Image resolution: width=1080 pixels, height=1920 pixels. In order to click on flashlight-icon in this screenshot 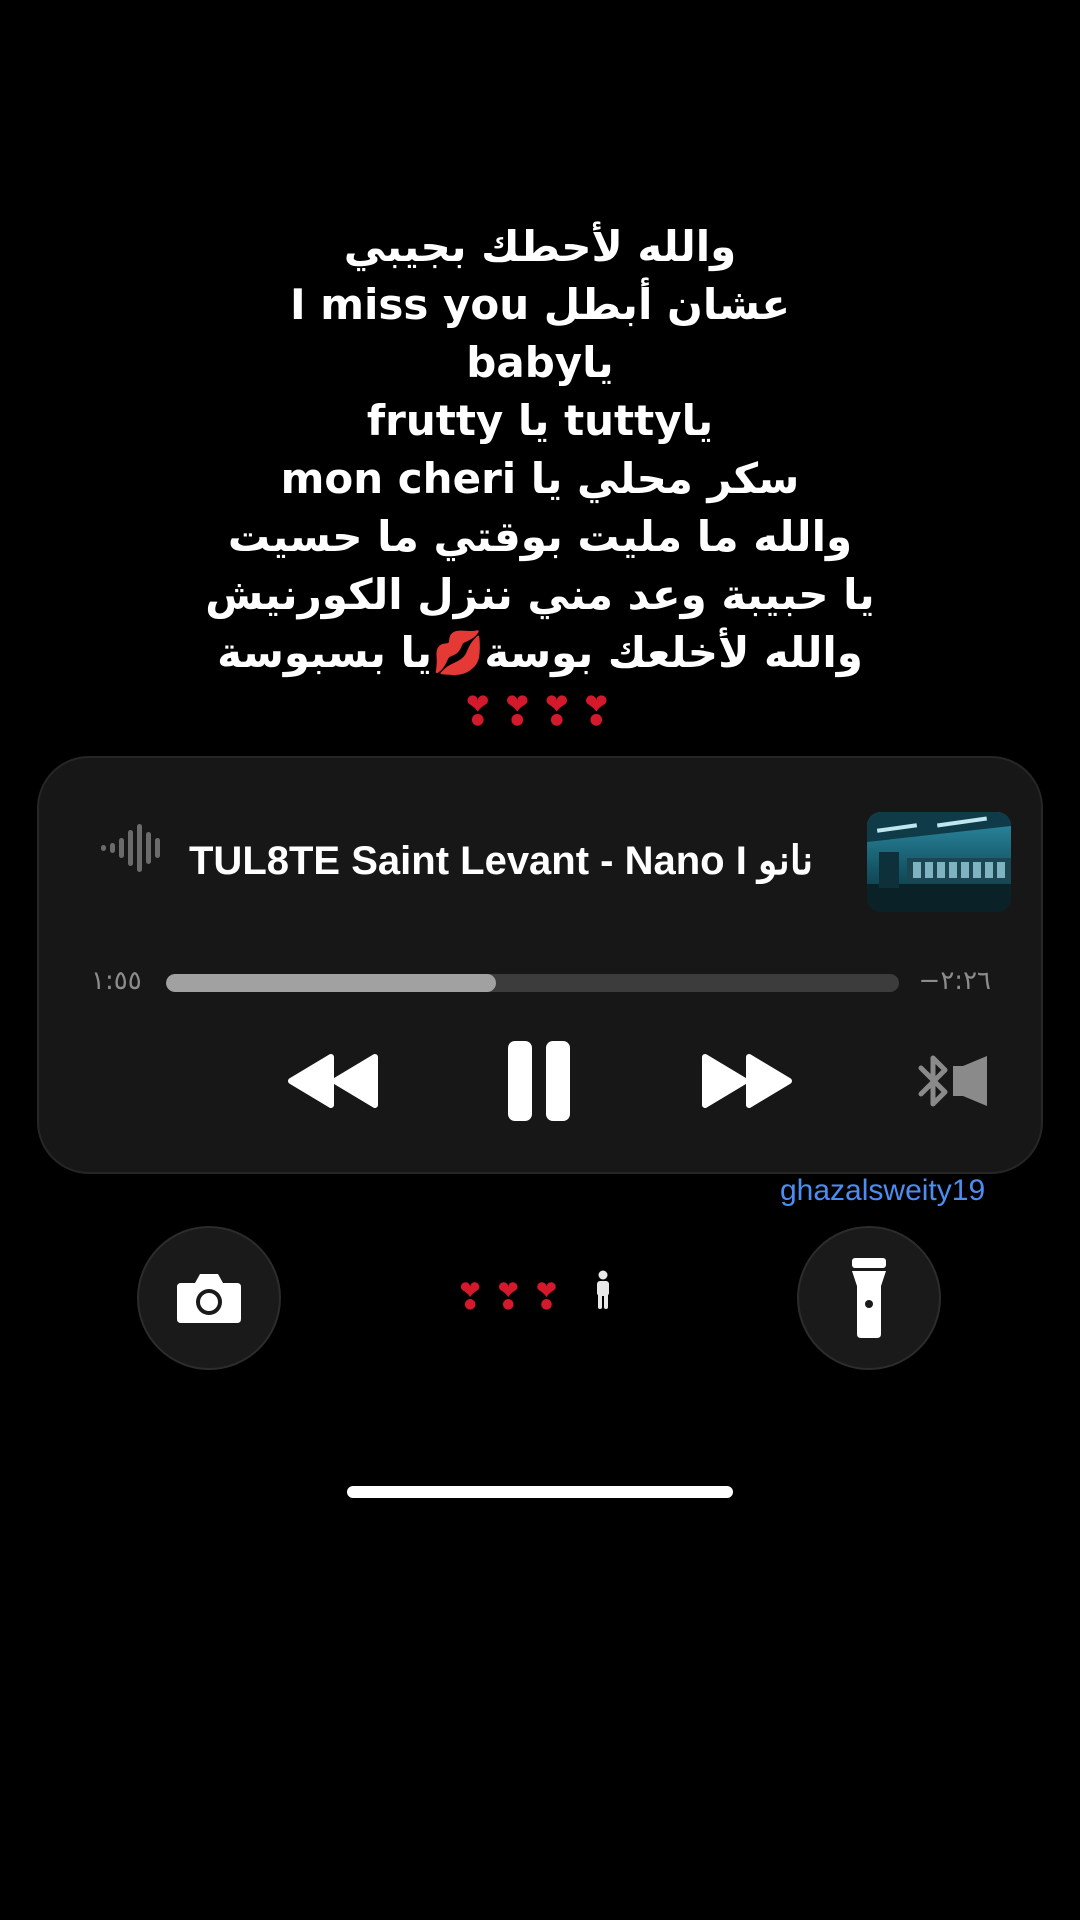, I will do `click(869, 1298)`.